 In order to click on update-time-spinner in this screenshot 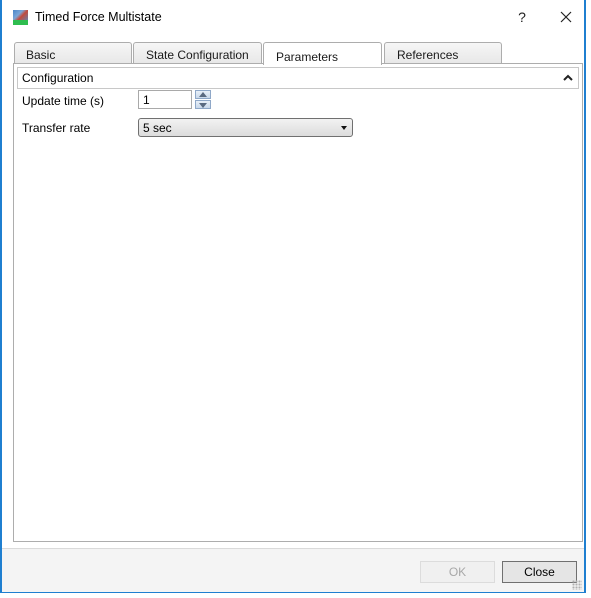, I will do `click(203, 99)`.